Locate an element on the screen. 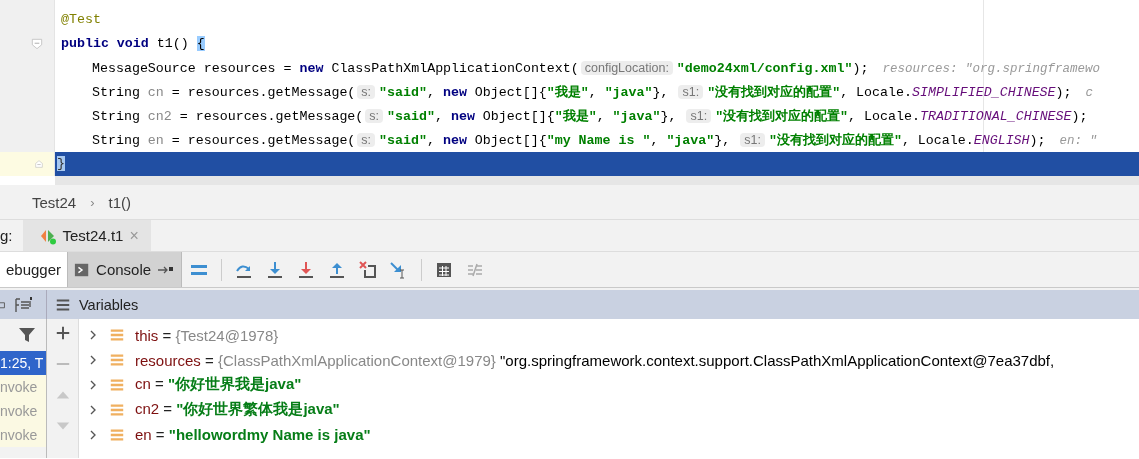 This screenshot has width=1139, height=459. variable-entry: cn2 = "你好世界繁体我是java" is located at coordinates (237, 410).